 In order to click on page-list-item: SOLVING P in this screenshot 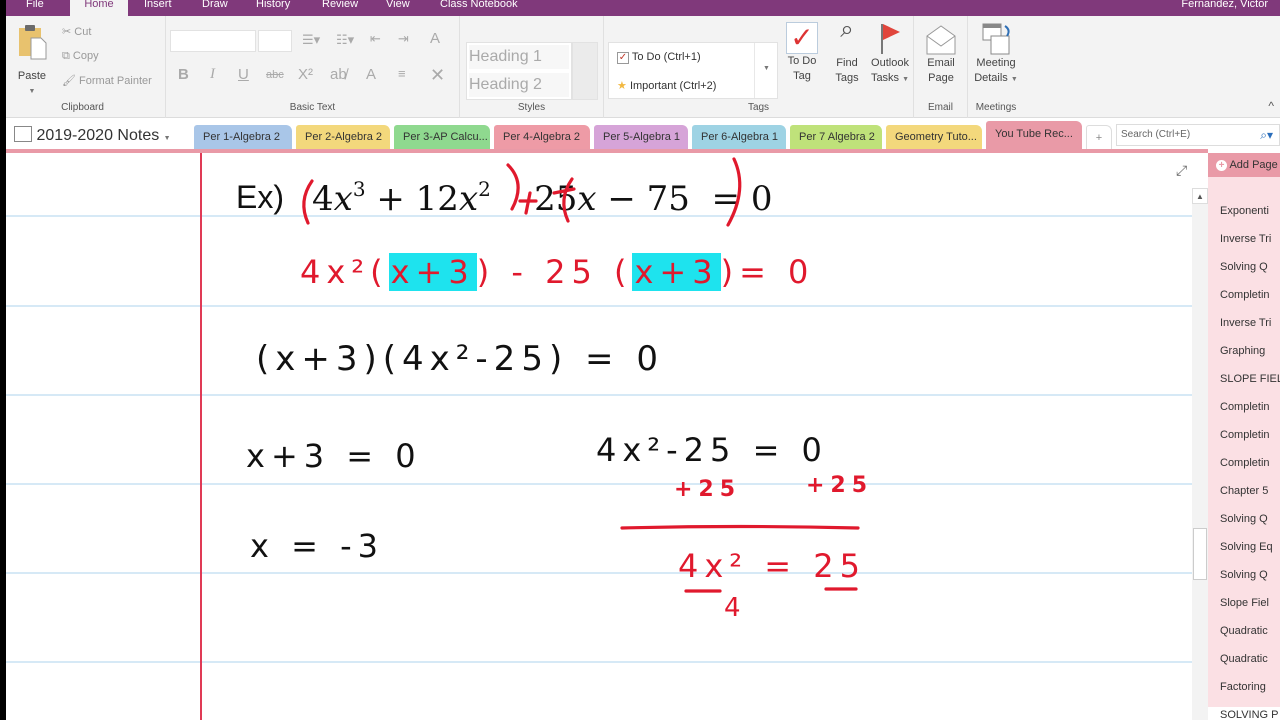, I will do `click(1244, 713)`.